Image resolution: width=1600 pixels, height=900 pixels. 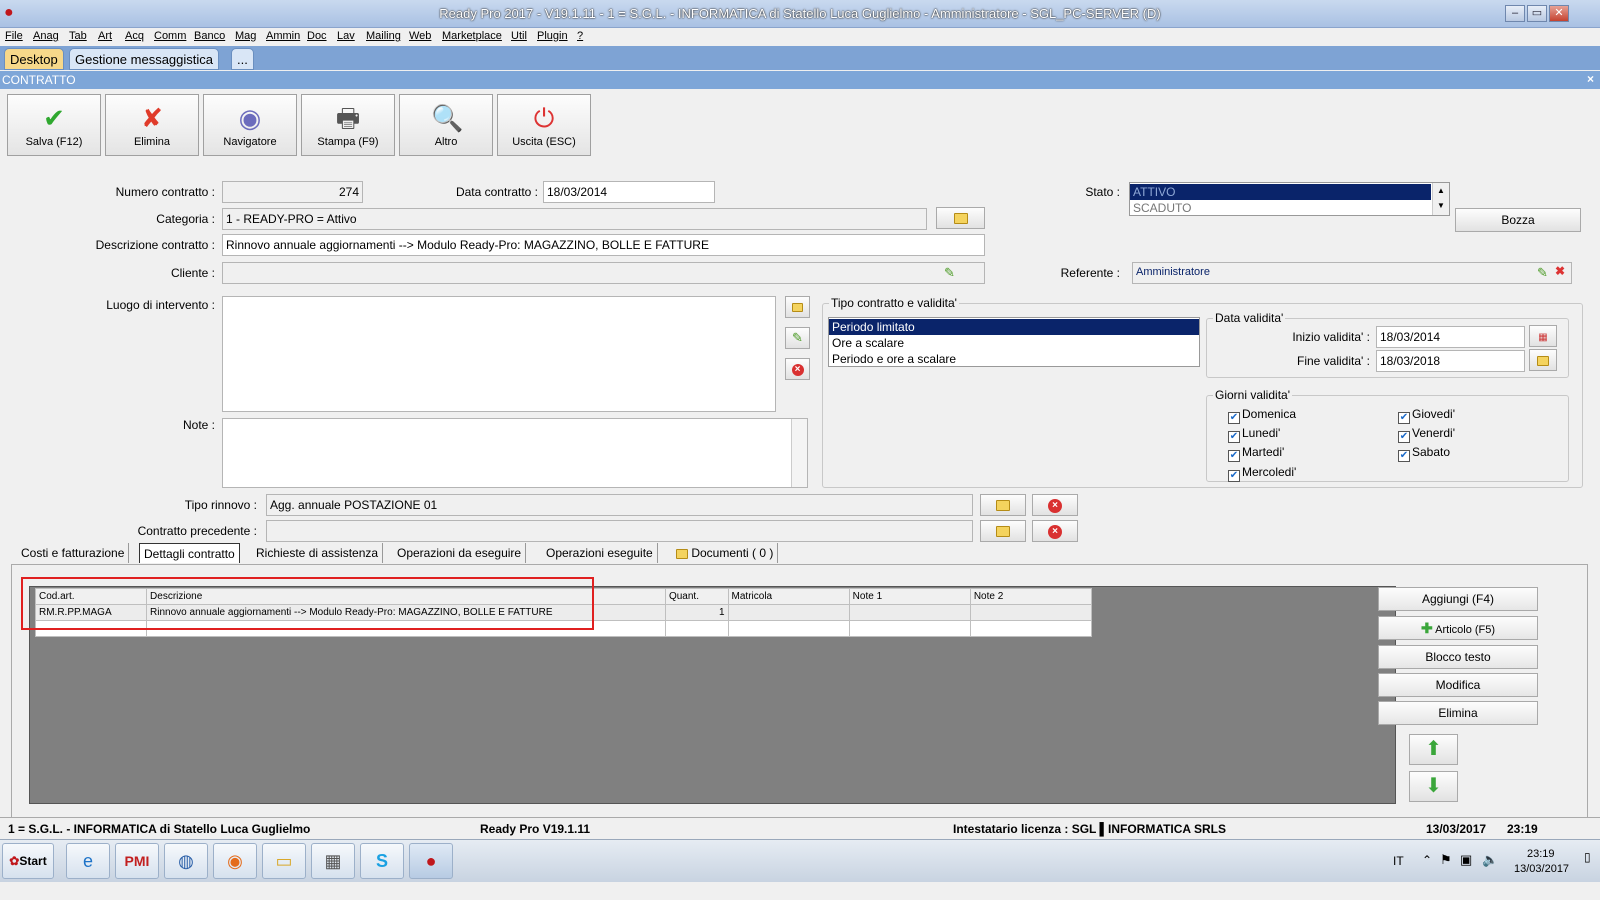 I want to click on numero-contratto-field: 274, so click(x=292, y=192).